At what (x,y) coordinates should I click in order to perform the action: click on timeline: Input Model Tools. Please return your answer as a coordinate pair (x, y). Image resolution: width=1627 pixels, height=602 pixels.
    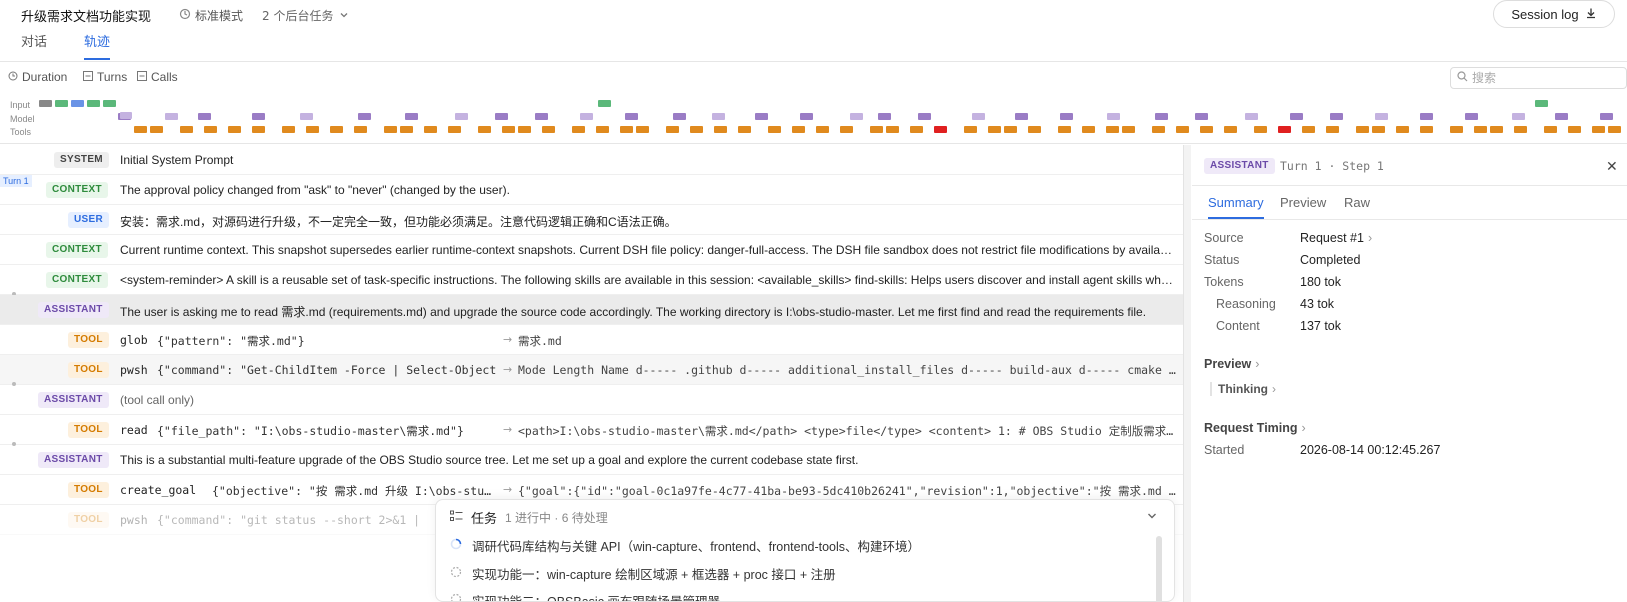
    Looking at the image, I should click on (813, 119).